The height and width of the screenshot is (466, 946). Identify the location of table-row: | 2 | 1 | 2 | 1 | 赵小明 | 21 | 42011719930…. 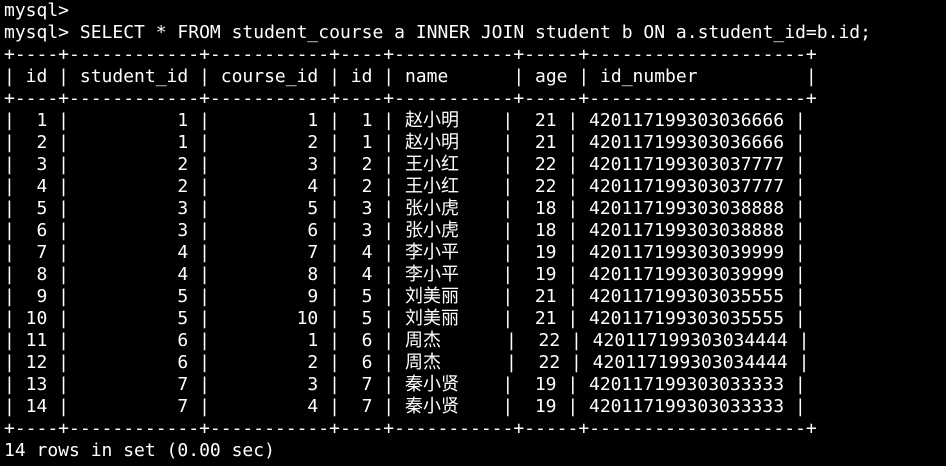
(405, 142).